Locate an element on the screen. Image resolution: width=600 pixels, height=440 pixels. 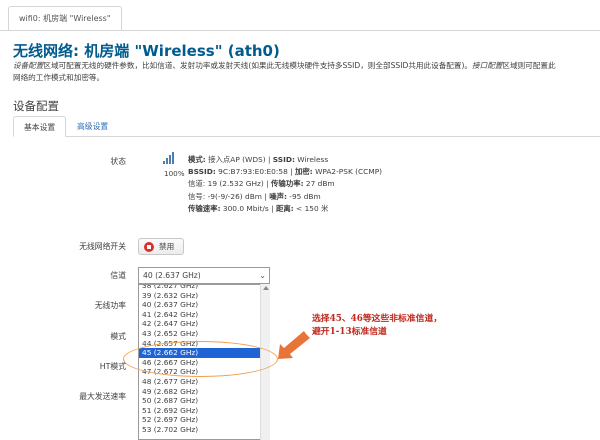
channel-select-value: 40 (2.637 GHz) is located at coordinates (172, 275).